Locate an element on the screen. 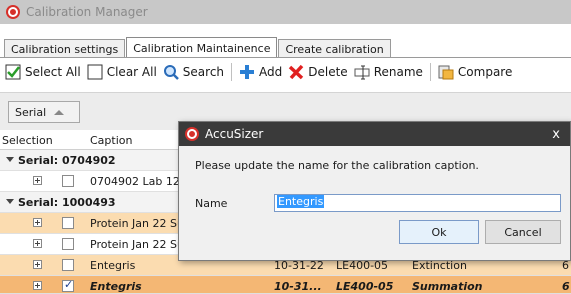 The height and width of the screenshot is (294, 571). row-extra: 6 is located at coordinates (566, 286).